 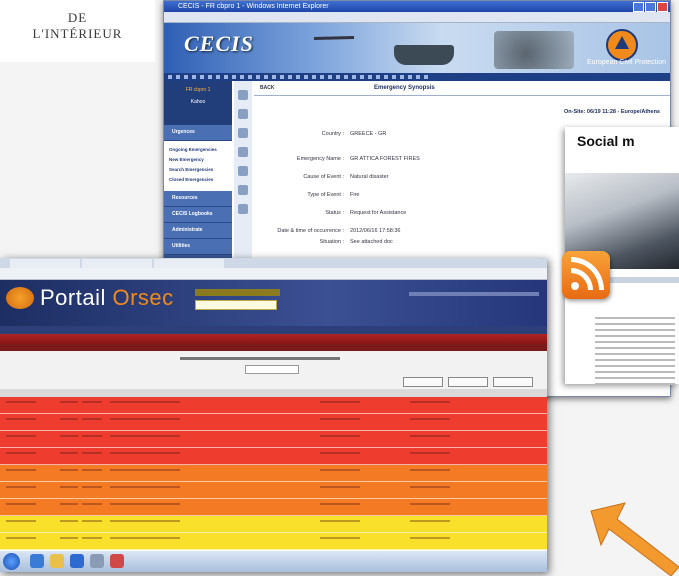 I want to click on arrow-icon, so click(x=634, y=539).